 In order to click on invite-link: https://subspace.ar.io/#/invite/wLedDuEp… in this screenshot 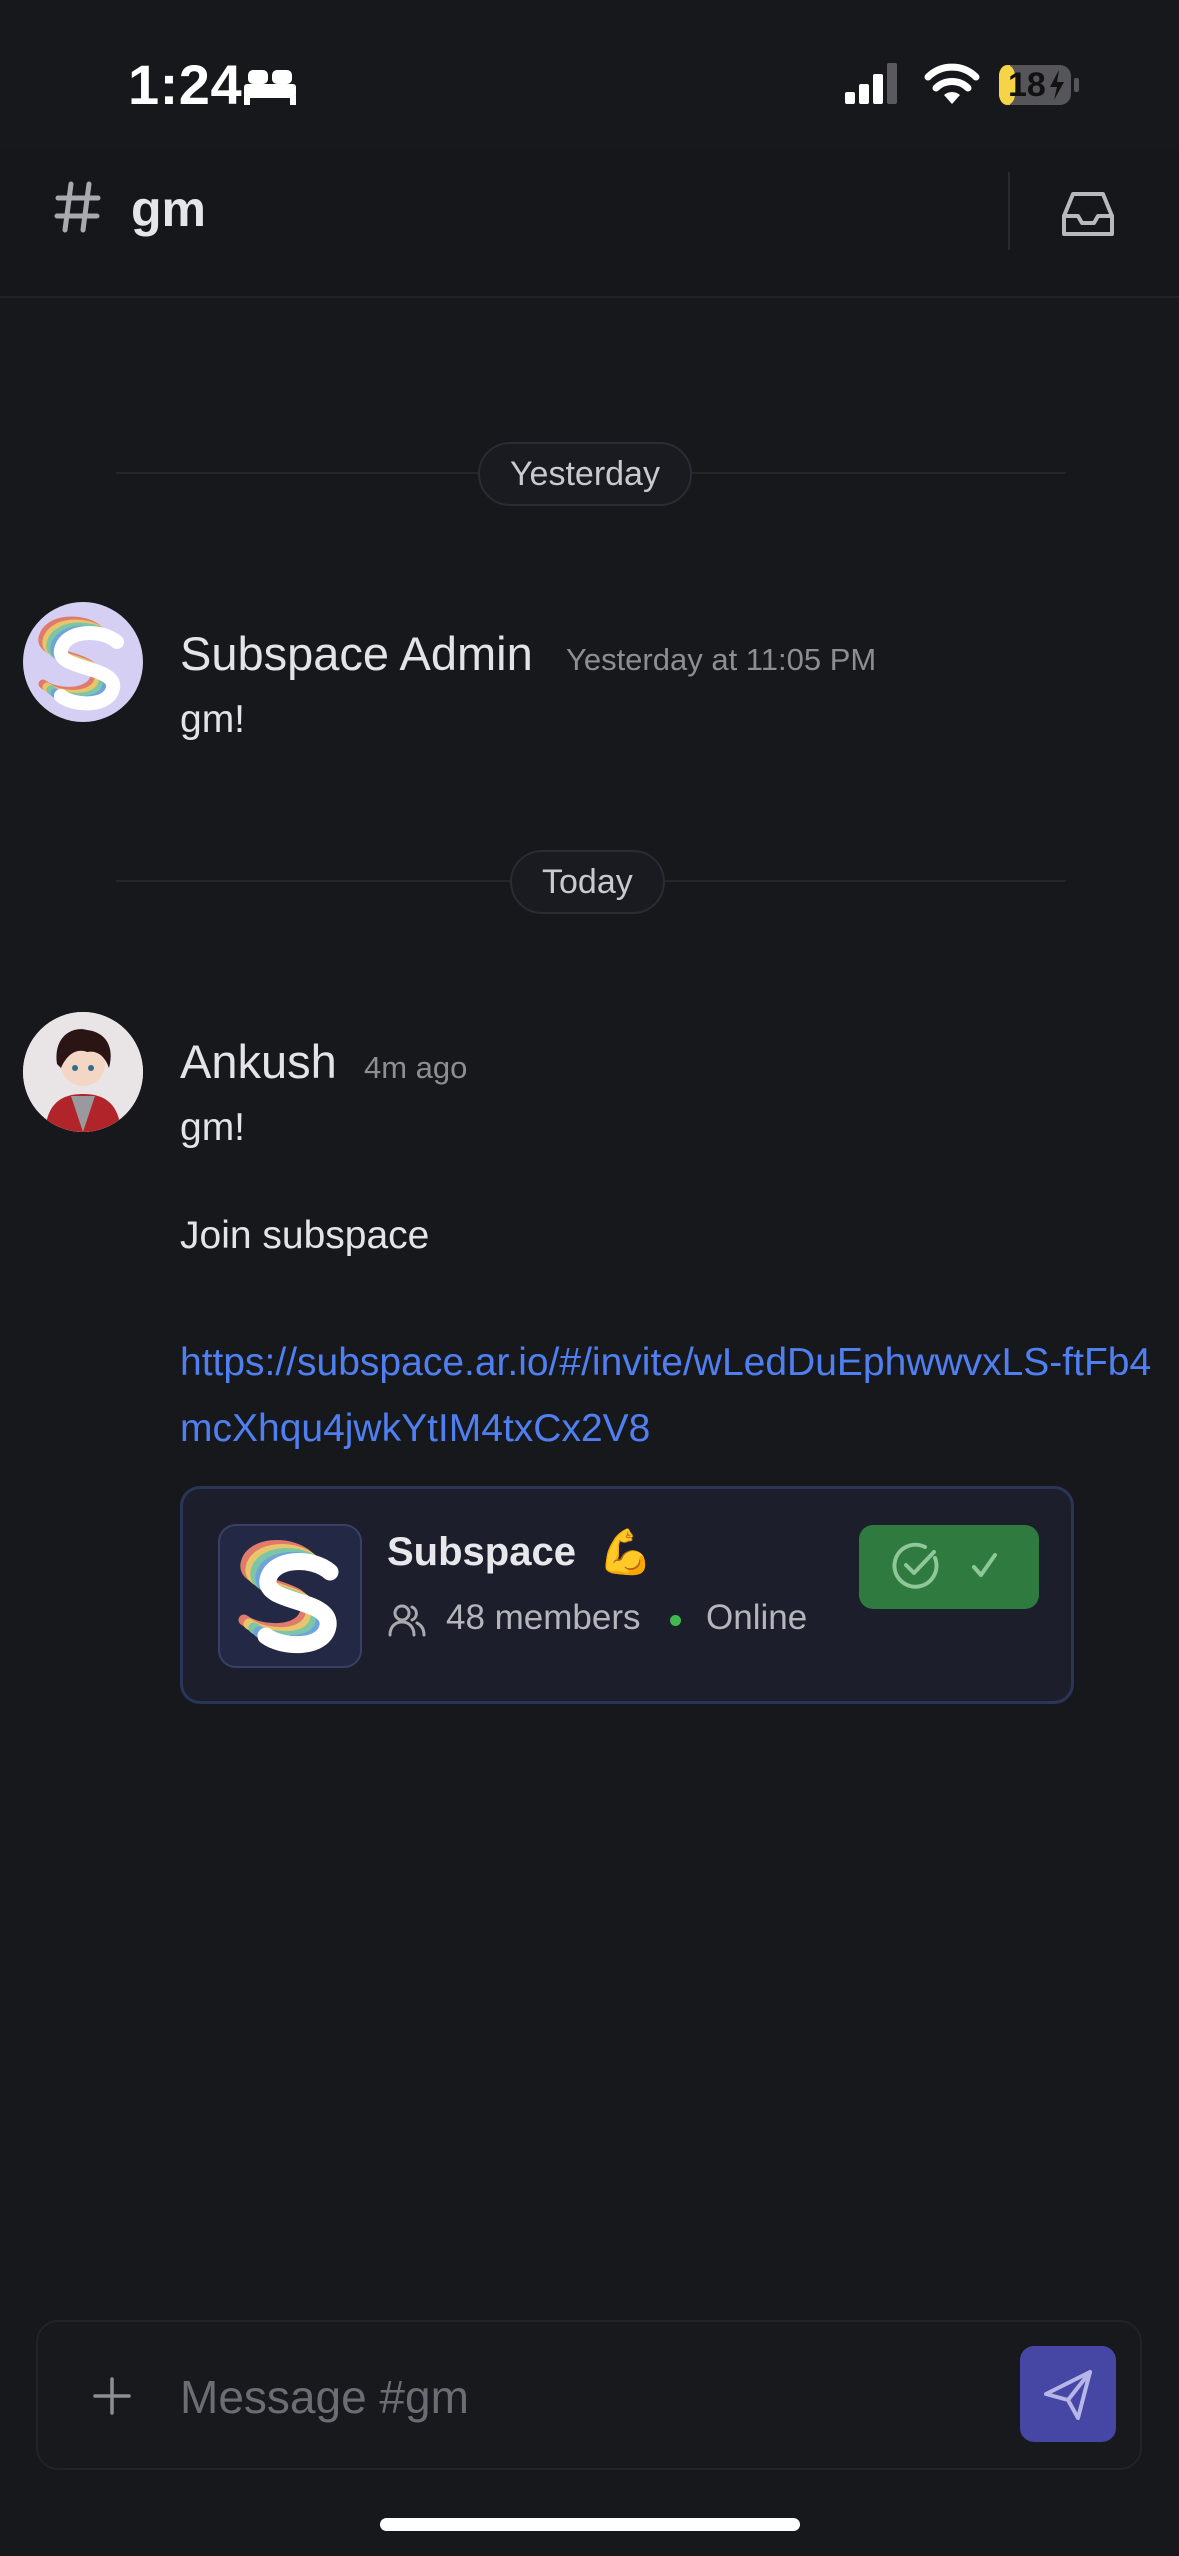, I will do `click(679, 1396)`.